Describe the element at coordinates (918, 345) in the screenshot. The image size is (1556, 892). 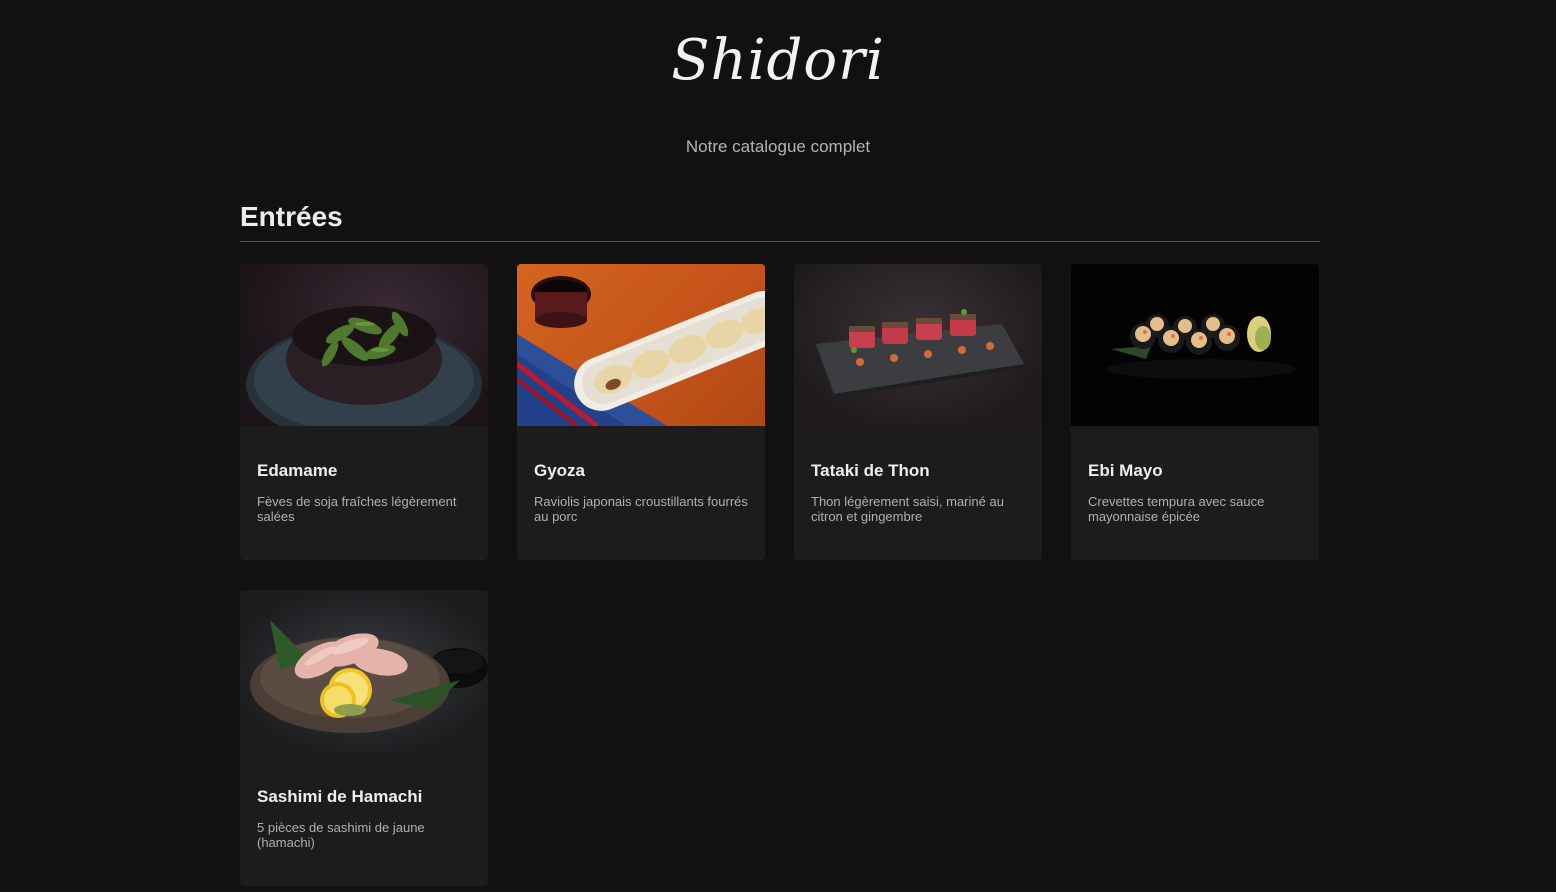
I see `tataki-image` at that location.